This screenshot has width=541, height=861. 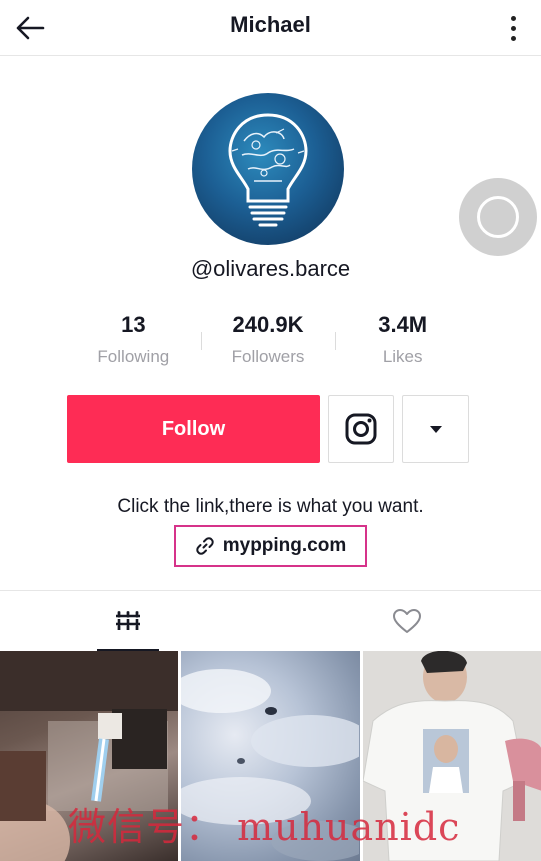 What do you see at coordinates (284, 545) in the screenshot?
I see `bio-link-text: mypping.com` at bounding box center [284, 545].